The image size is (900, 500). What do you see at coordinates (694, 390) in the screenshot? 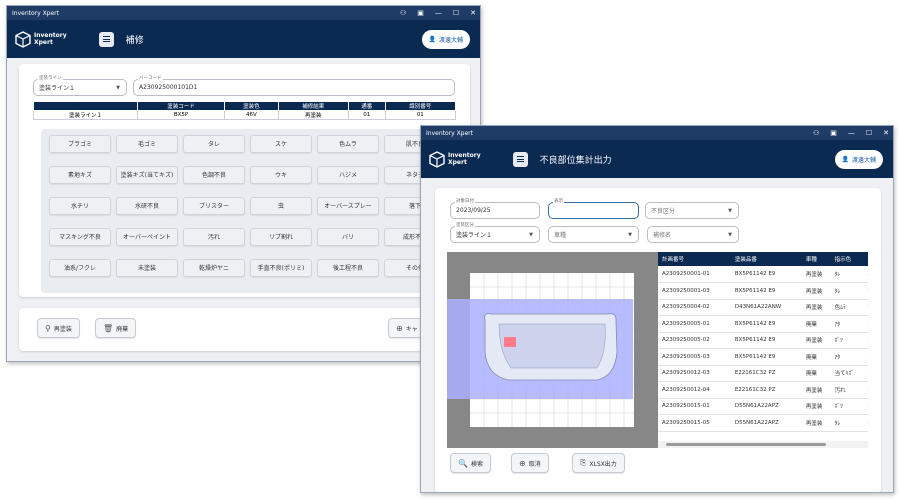
I see `table-cell: A2309250012-04` at bounding box center [694, 390].